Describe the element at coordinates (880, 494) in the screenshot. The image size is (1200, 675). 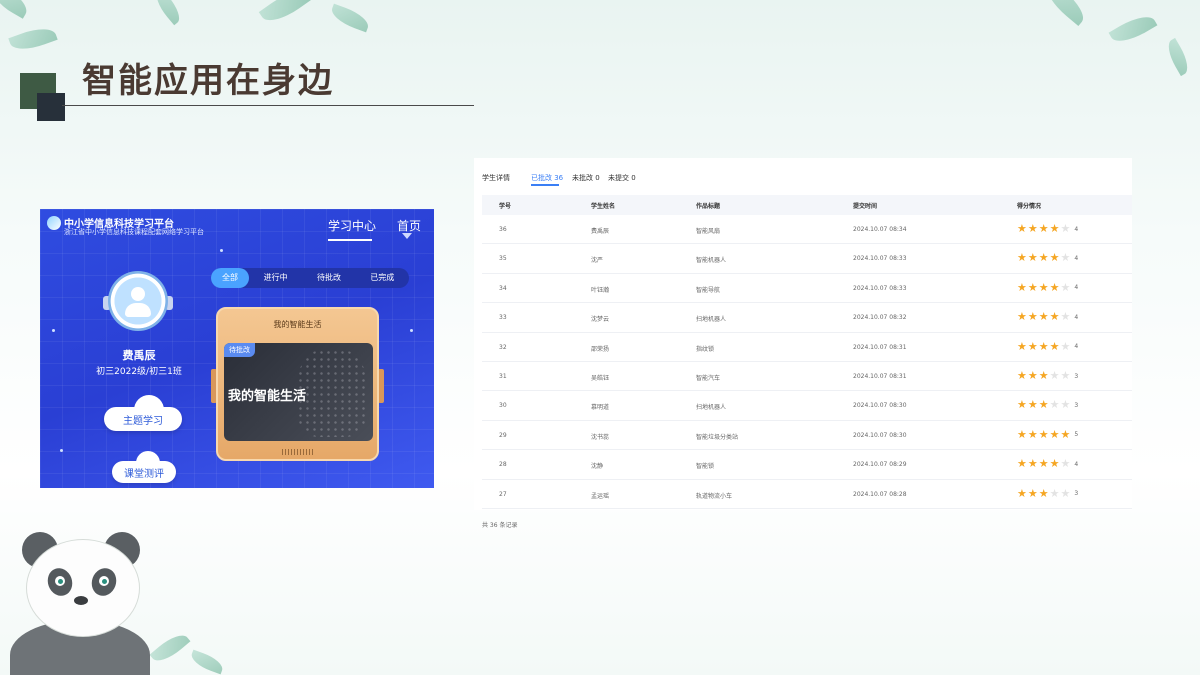
I see `cell-submit-time: 2024.10.07 08:28` at that location.